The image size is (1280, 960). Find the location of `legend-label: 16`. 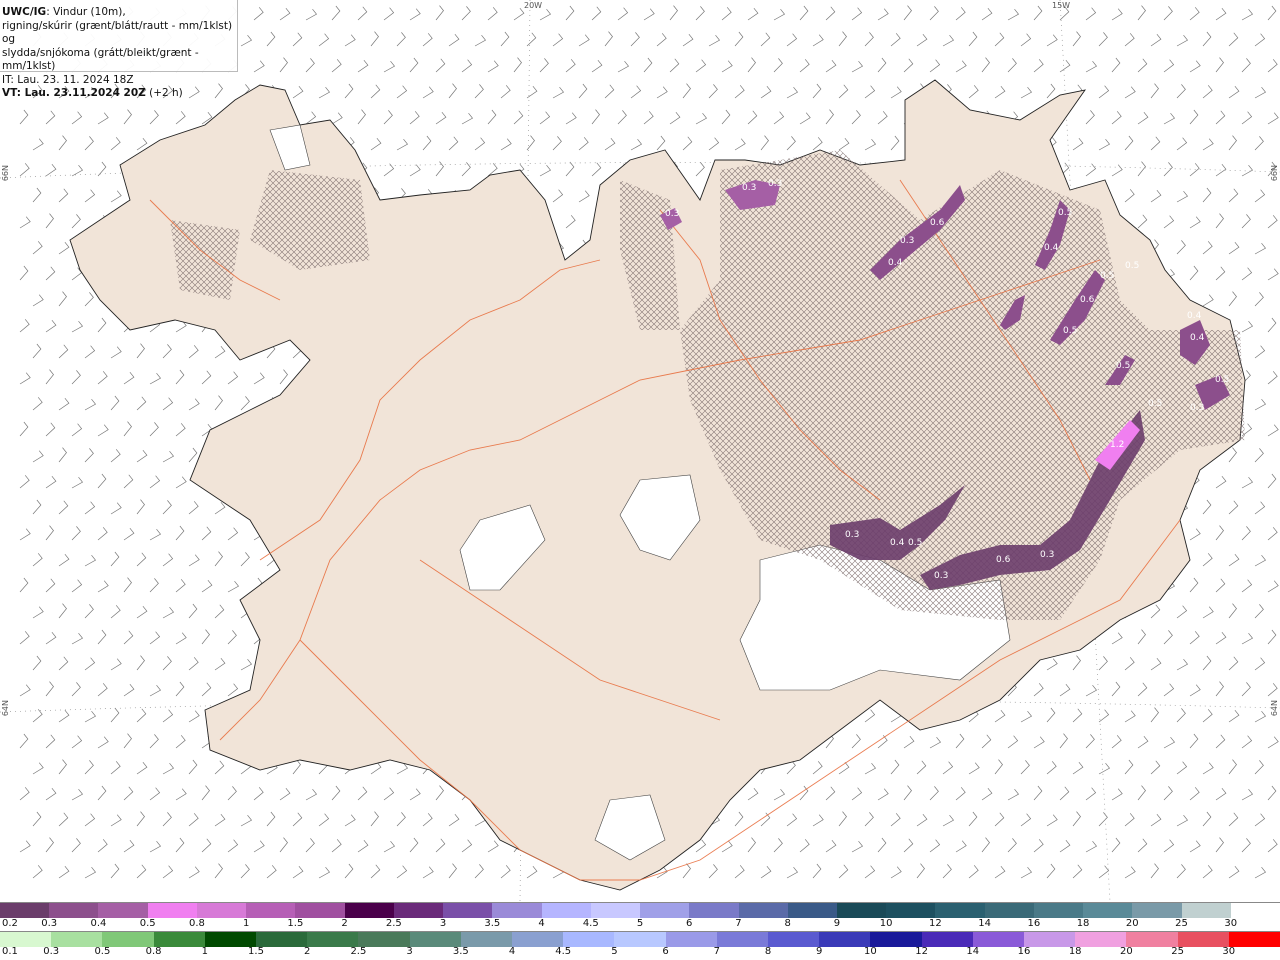

legend-label: 16 is located at coordinates (1034, 923).